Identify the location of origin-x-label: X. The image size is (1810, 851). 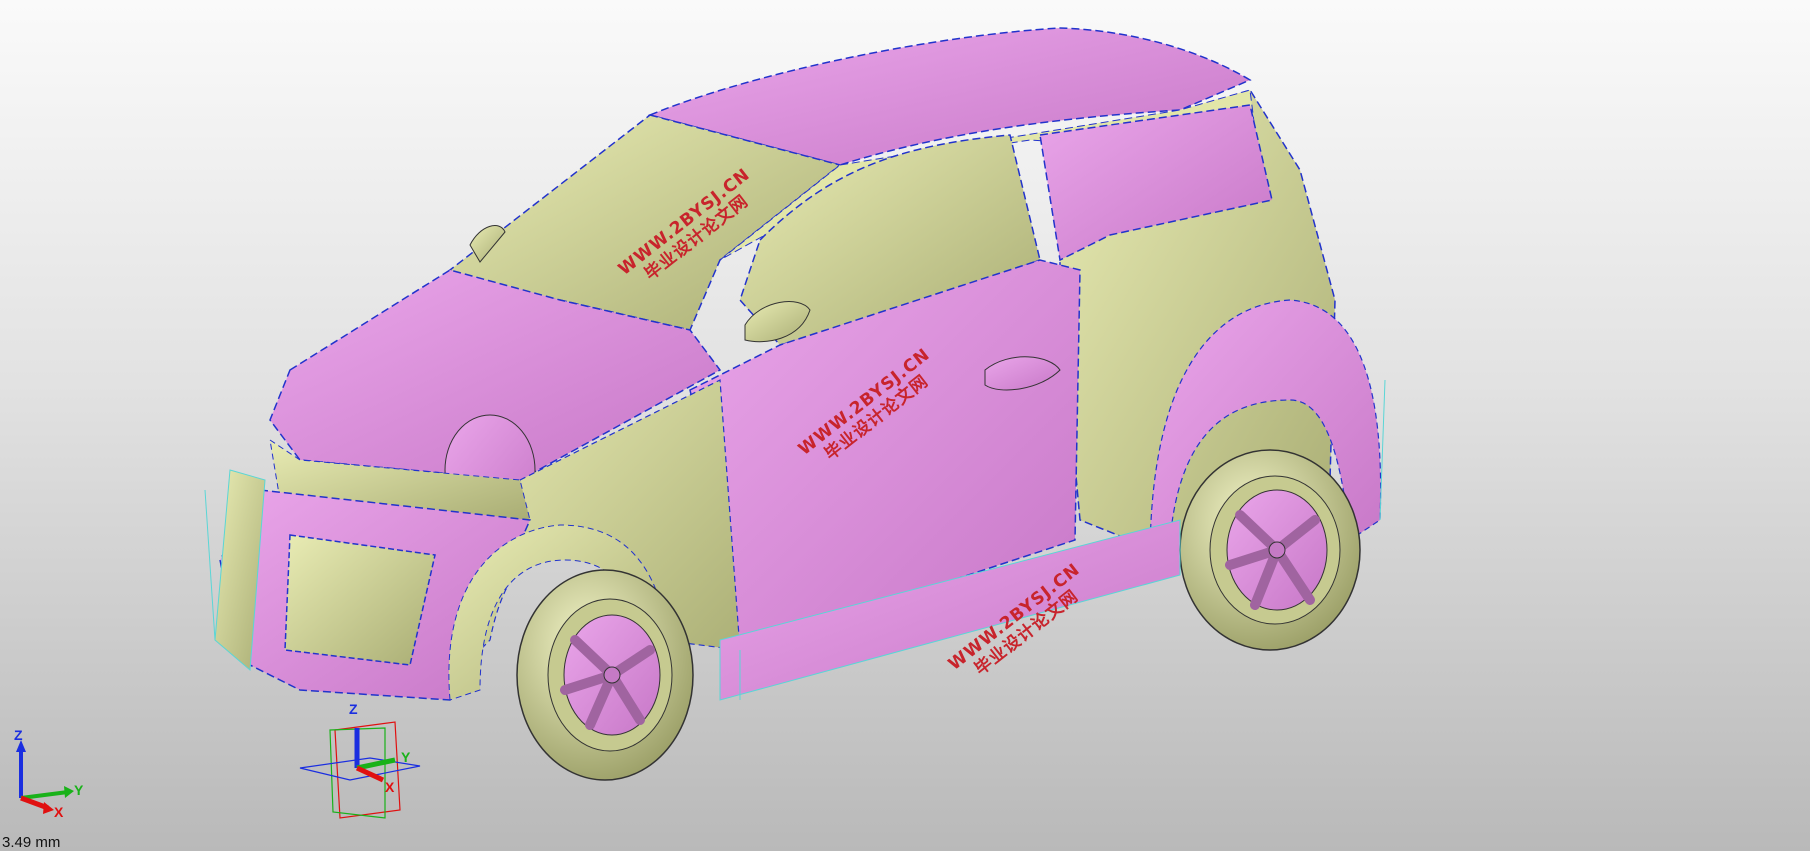
(390, 787).